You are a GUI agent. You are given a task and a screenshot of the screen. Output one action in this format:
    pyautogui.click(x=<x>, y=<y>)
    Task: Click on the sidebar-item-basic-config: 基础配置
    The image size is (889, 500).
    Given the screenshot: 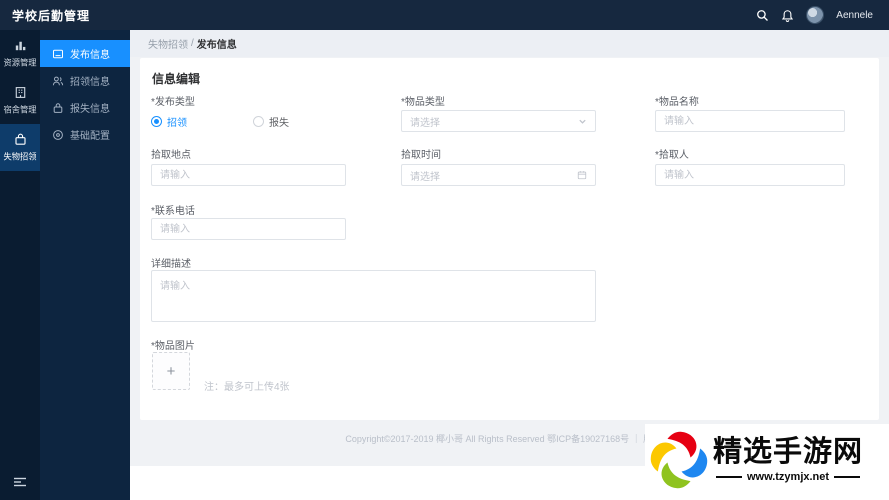 What is the action you would take?
    pyautogui.click(x=85, y=134)
    